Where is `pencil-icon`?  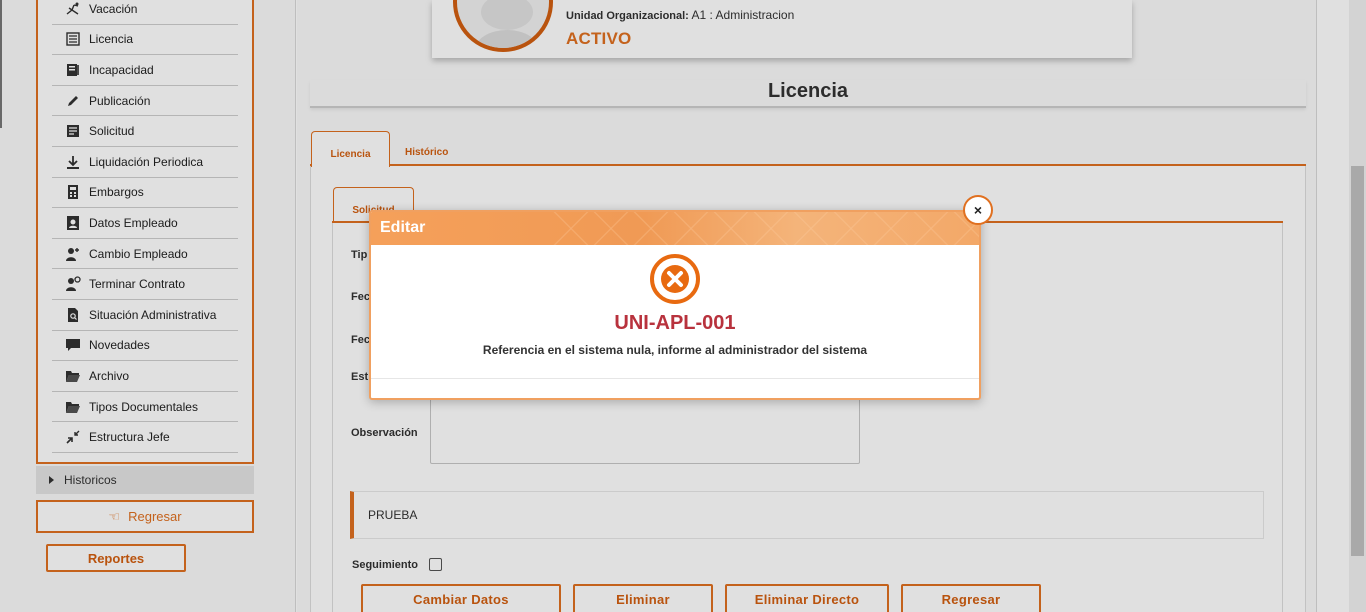 pencil-icon is located at coordinates (73, 101).